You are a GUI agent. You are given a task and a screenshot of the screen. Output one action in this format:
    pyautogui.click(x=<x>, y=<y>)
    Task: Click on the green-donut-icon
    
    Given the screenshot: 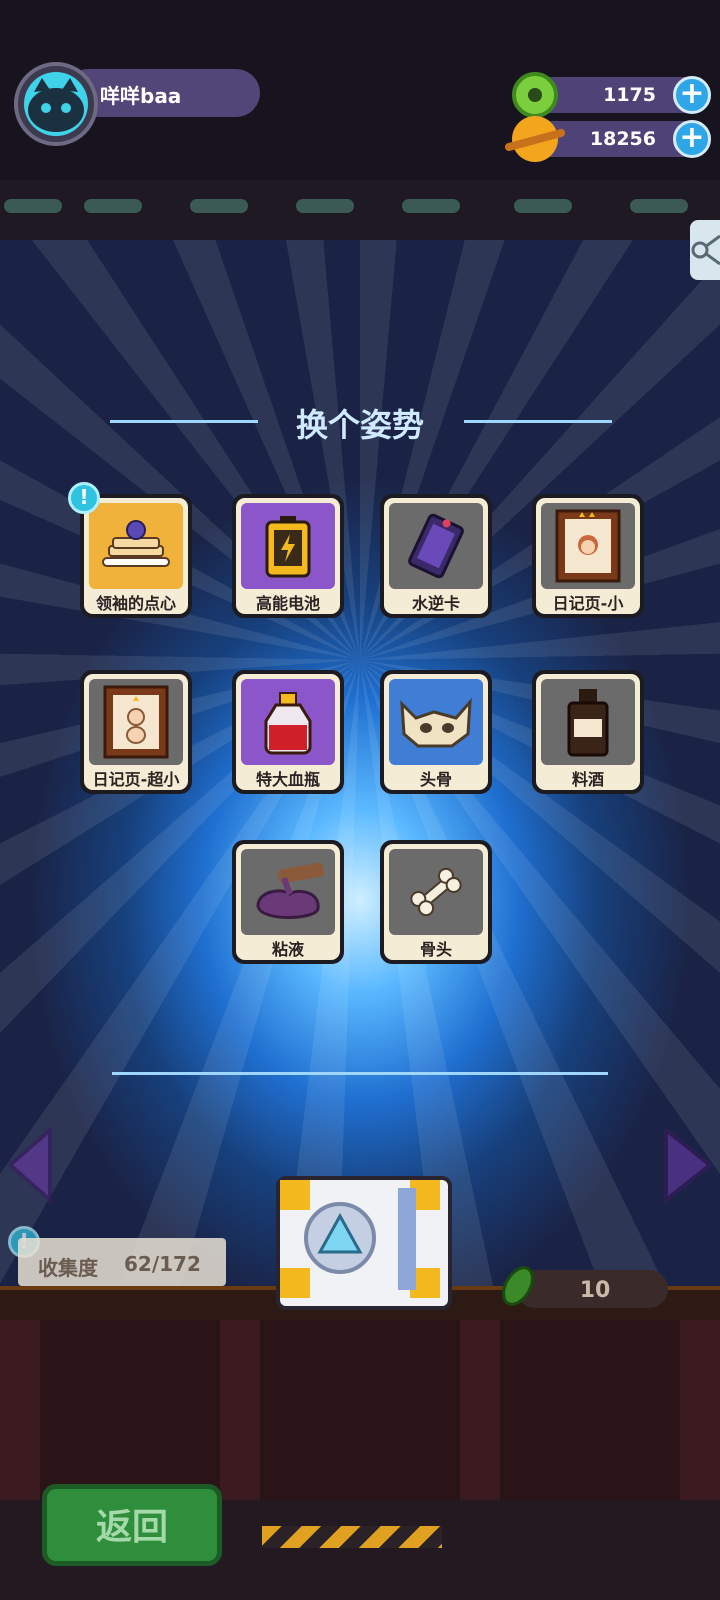 What is the action you would take?
    pyautogui.click(x=535, y=95)
    